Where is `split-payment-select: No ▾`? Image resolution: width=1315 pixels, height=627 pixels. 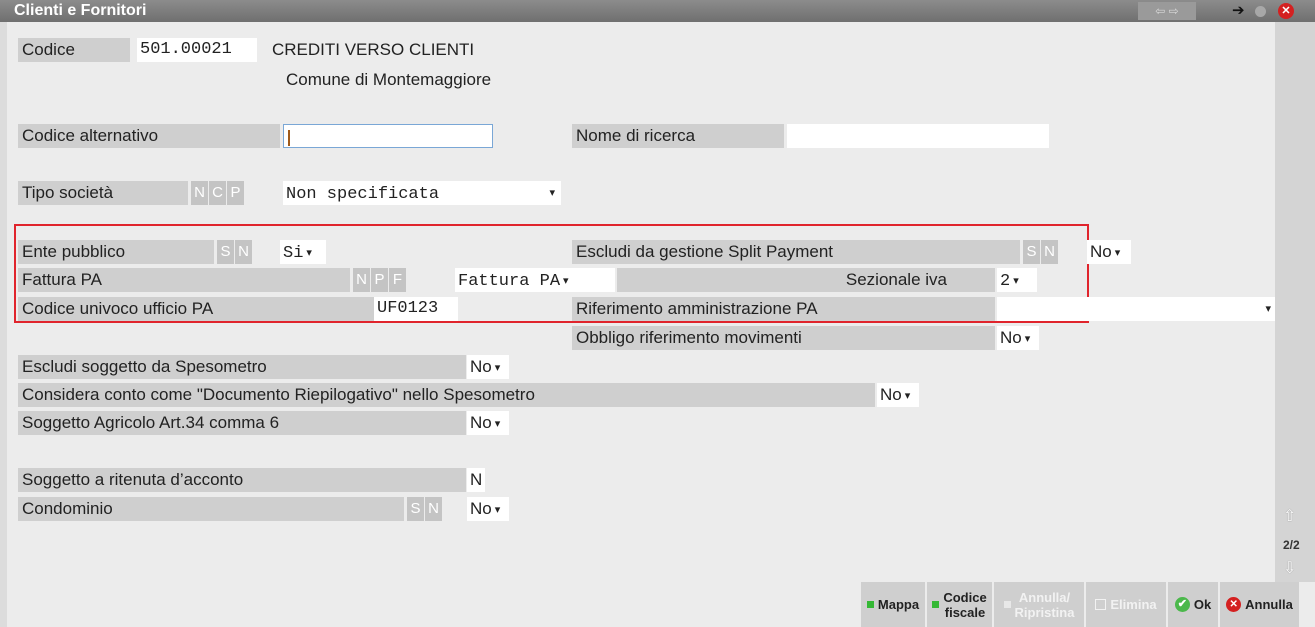
split-payment-select: No ▾ is located at coordinates (1109, 252).